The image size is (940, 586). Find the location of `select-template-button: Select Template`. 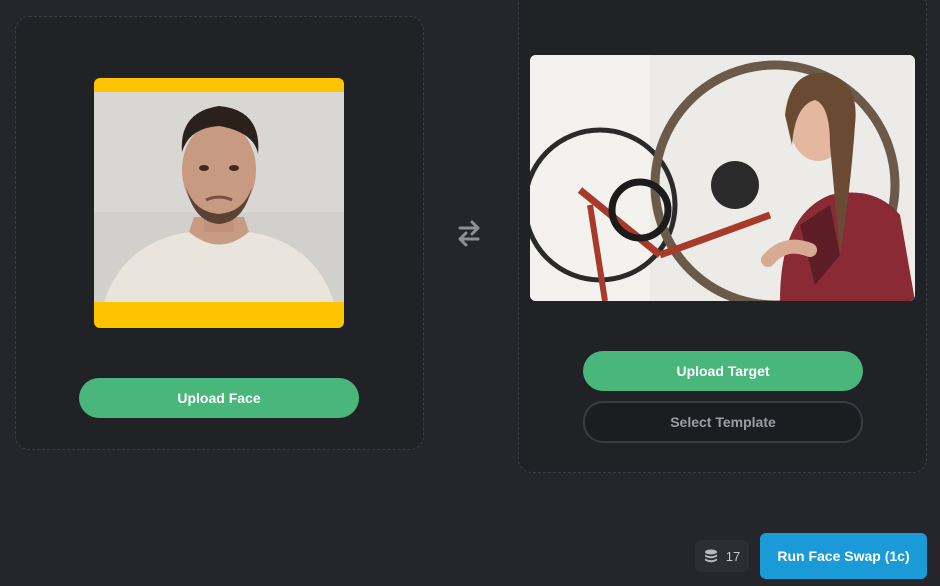

select-template-button: Select Template is located at coordinates (723, 422).